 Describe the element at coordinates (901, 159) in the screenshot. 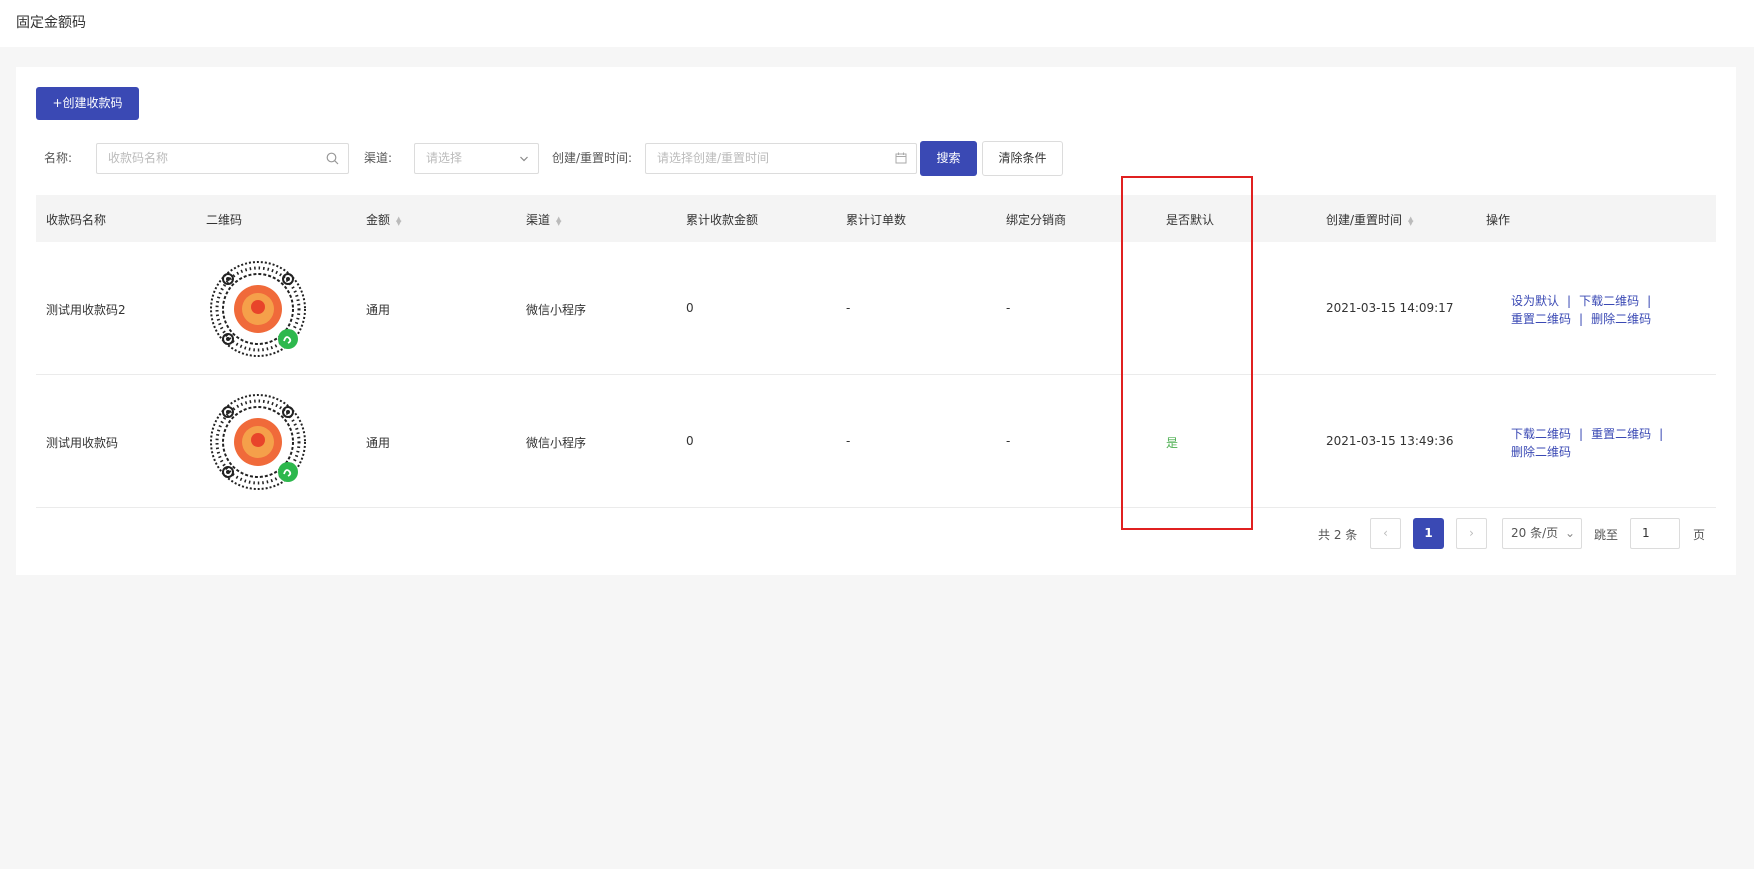

I see `calendar-icon` at that location.